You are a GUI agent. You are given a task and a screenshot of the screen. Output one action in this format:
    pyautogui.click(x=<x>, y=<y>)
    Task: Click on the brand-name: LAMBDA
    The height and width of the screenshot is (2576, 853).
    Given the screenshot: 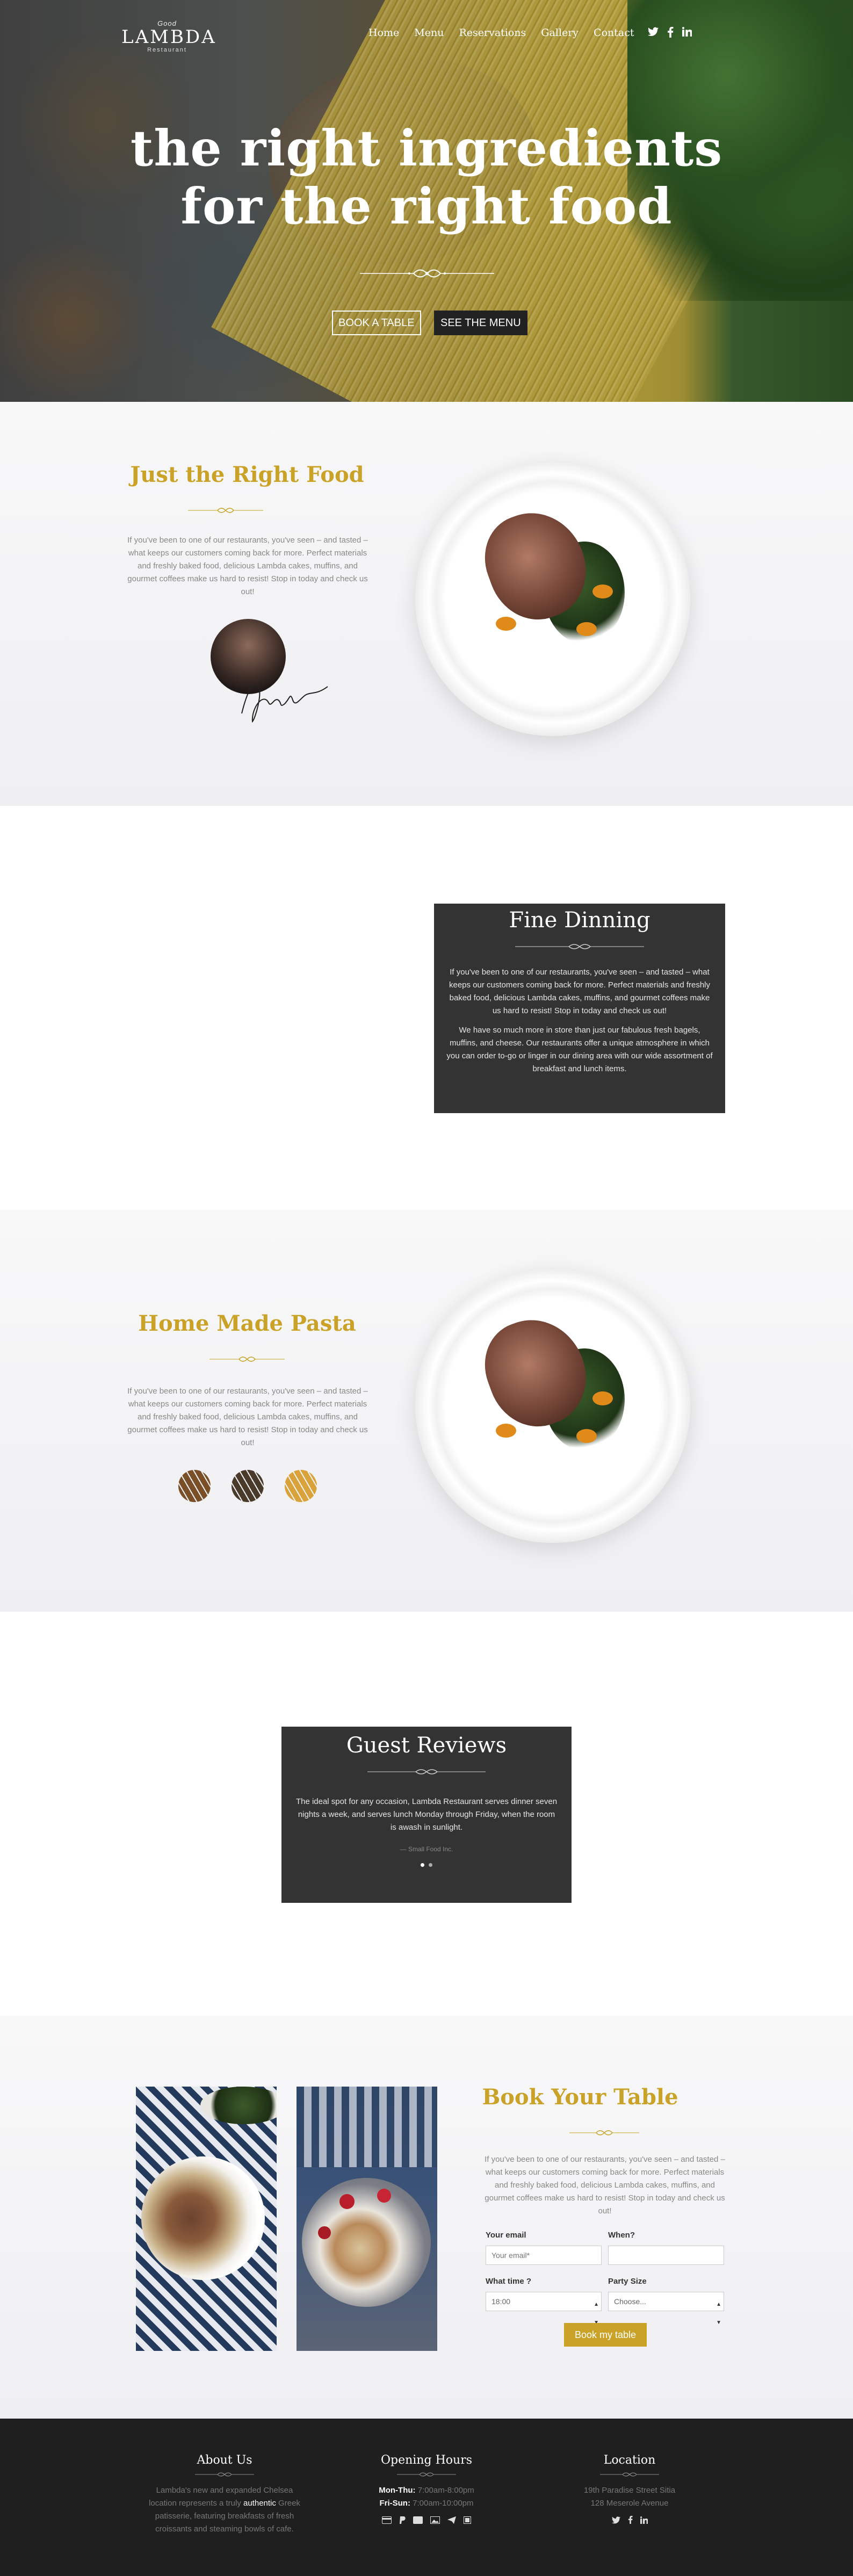 What is the action you would take?
    pyautogui.click(x=168, y=37)
    